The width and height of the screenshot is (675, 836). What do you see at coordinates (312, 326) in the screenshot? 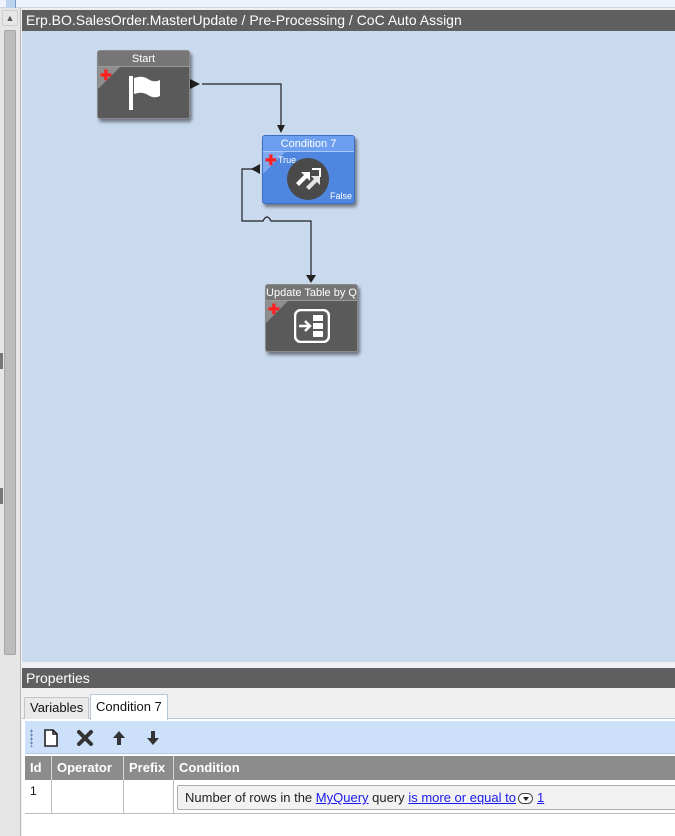
I see `update-table-icon` at bounding box center [312, 326].